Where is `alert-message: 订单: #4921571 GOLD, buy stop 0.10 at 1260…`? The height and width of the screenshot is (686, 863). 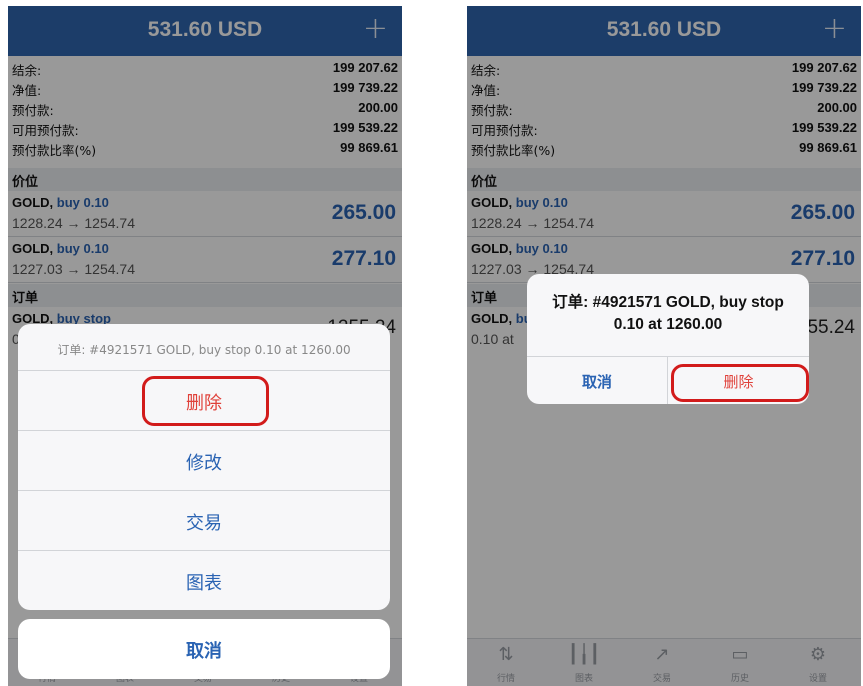
alert-message: 订单: #4921571 GOLD, buy stop 0.10 at 1260… is located at coordinates (668, 313).